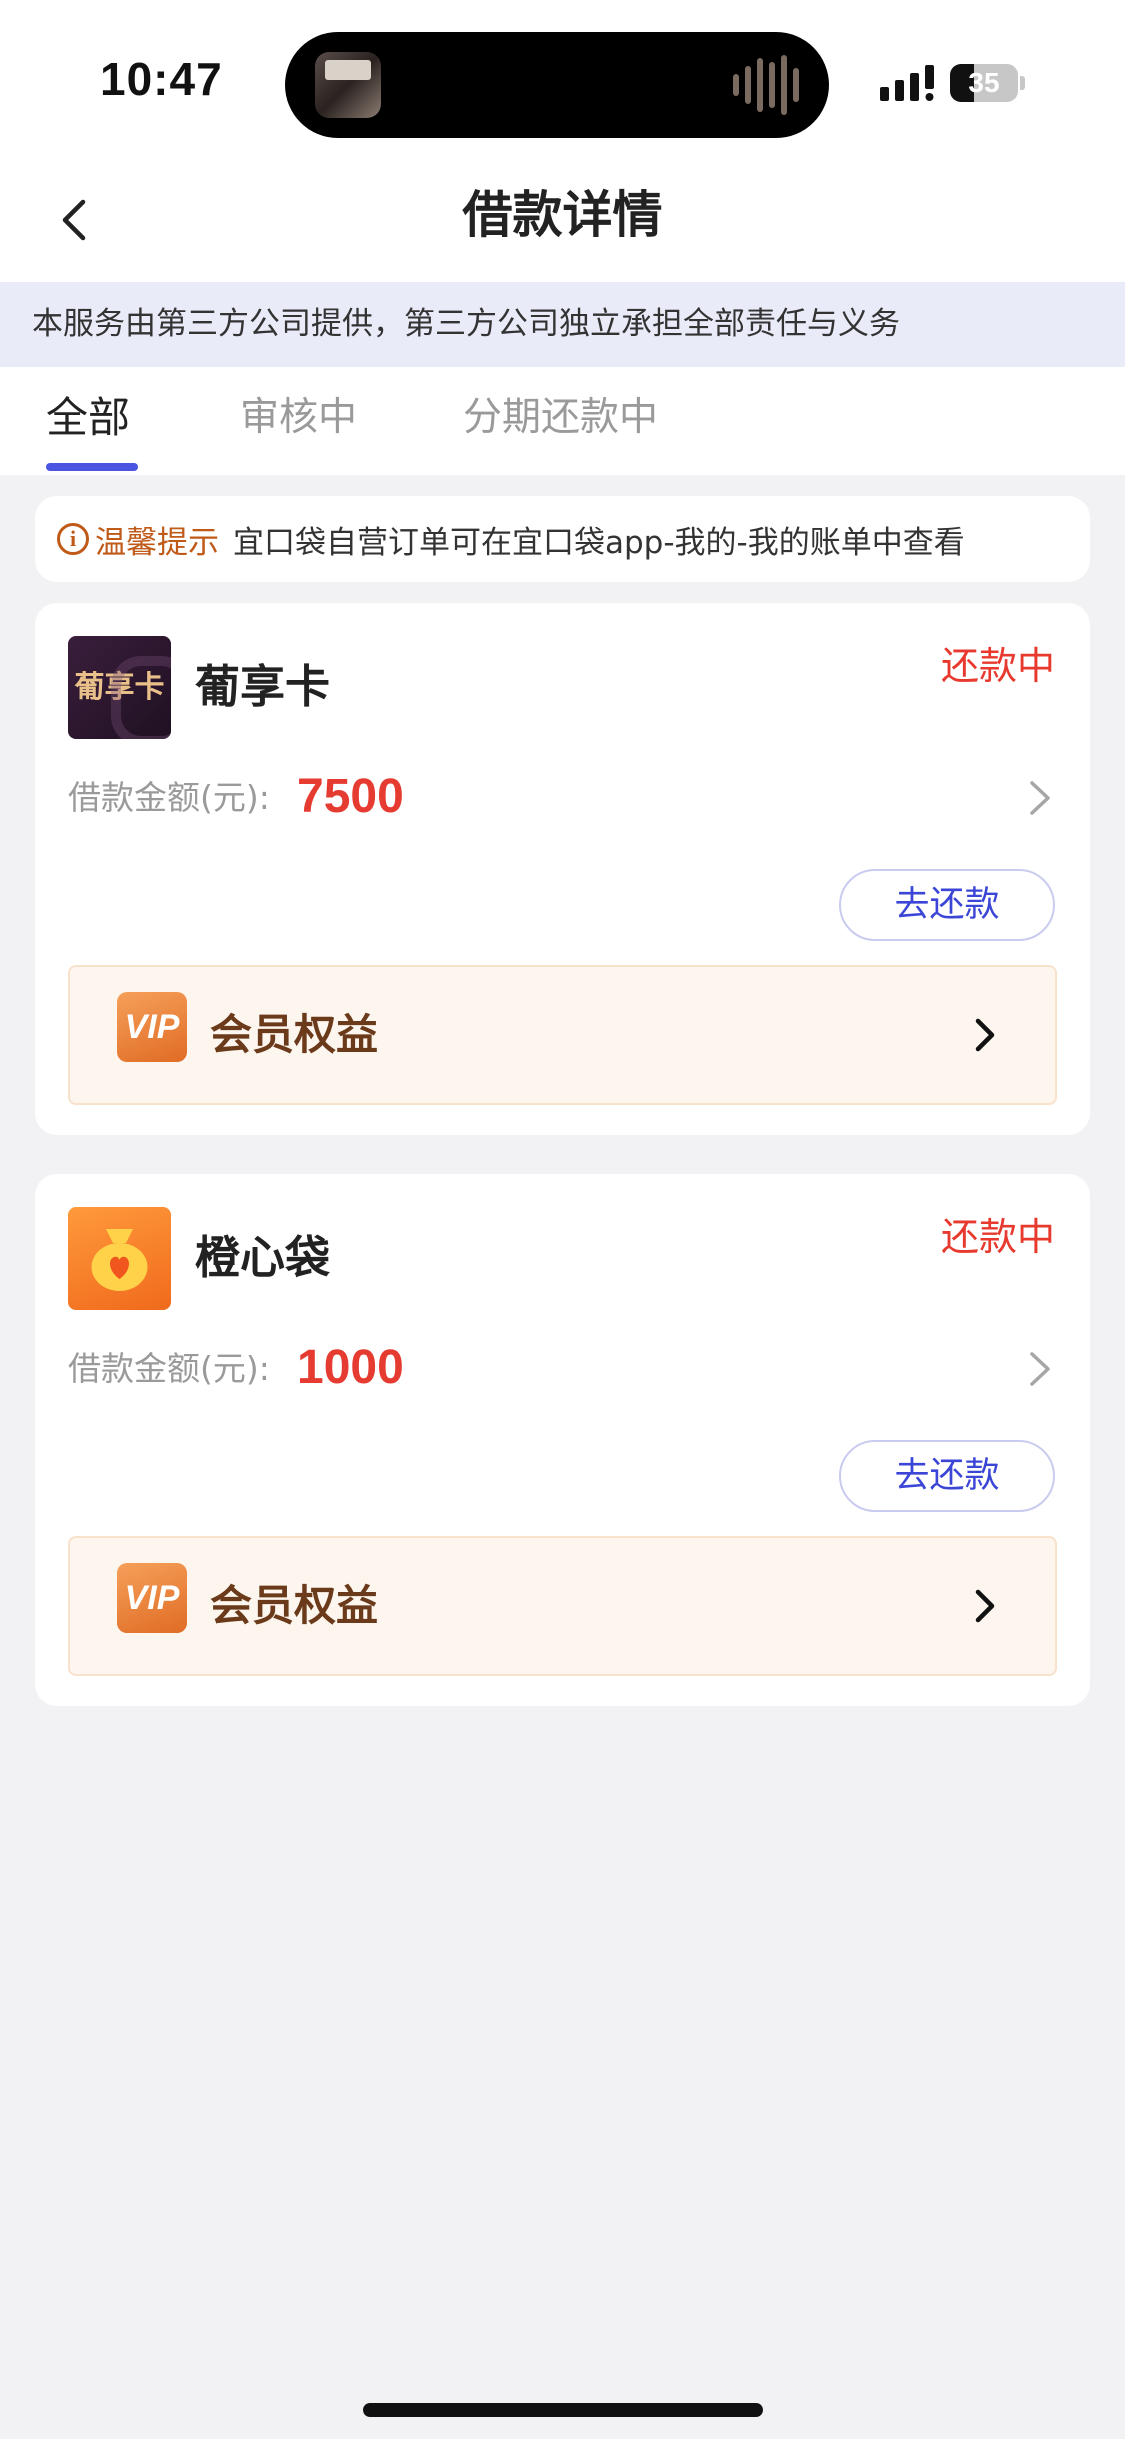 The height and width of the screenshot is (2439, 1125). I want to click on audio-waveform-icon, so click(766, 85).